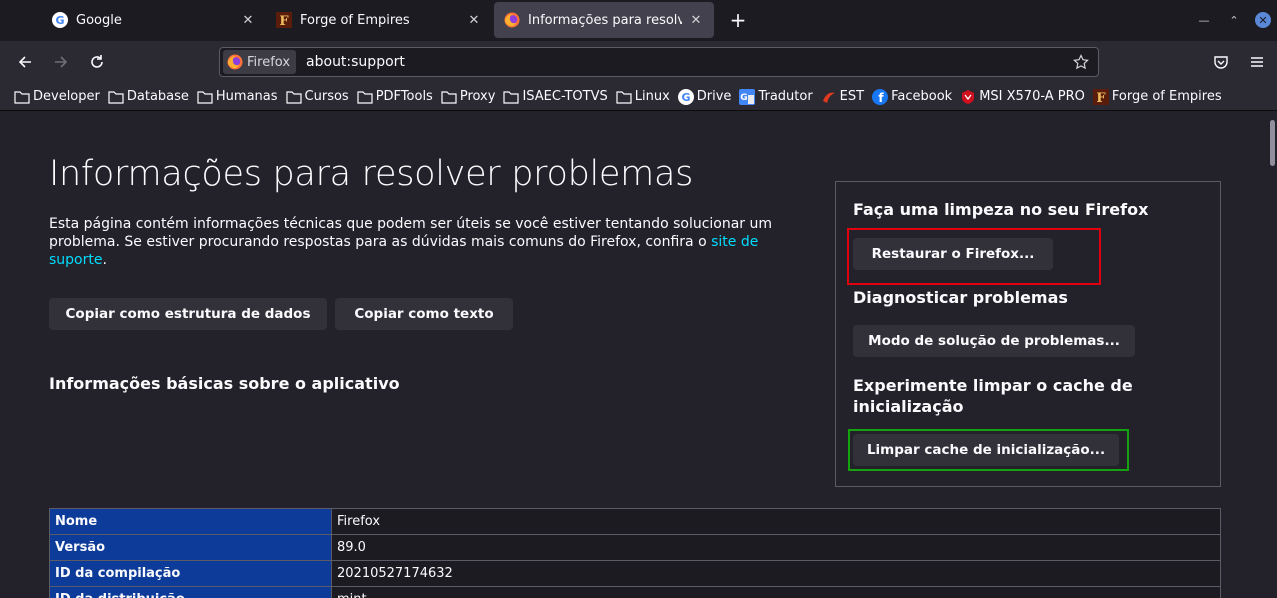 The height and width of the screenshot is (598, 1277). Describe the element at coordinates (1204, 20) in the screenshot. I see `minimize-icon: —` at that location.